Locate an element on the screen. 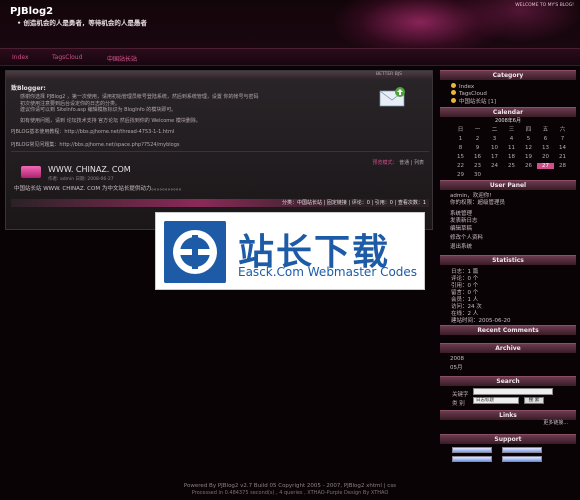 This screenshot has width=580, height=500. calendar-day: 2 is located at coordinates (477, 139).